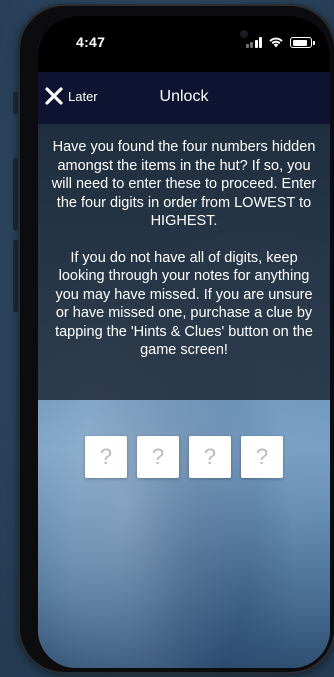  What do you see at coordinates (184, 457) in the screenshot?
I see `code-input-row: ? ? ? ?` at bounding box center [184, 457].